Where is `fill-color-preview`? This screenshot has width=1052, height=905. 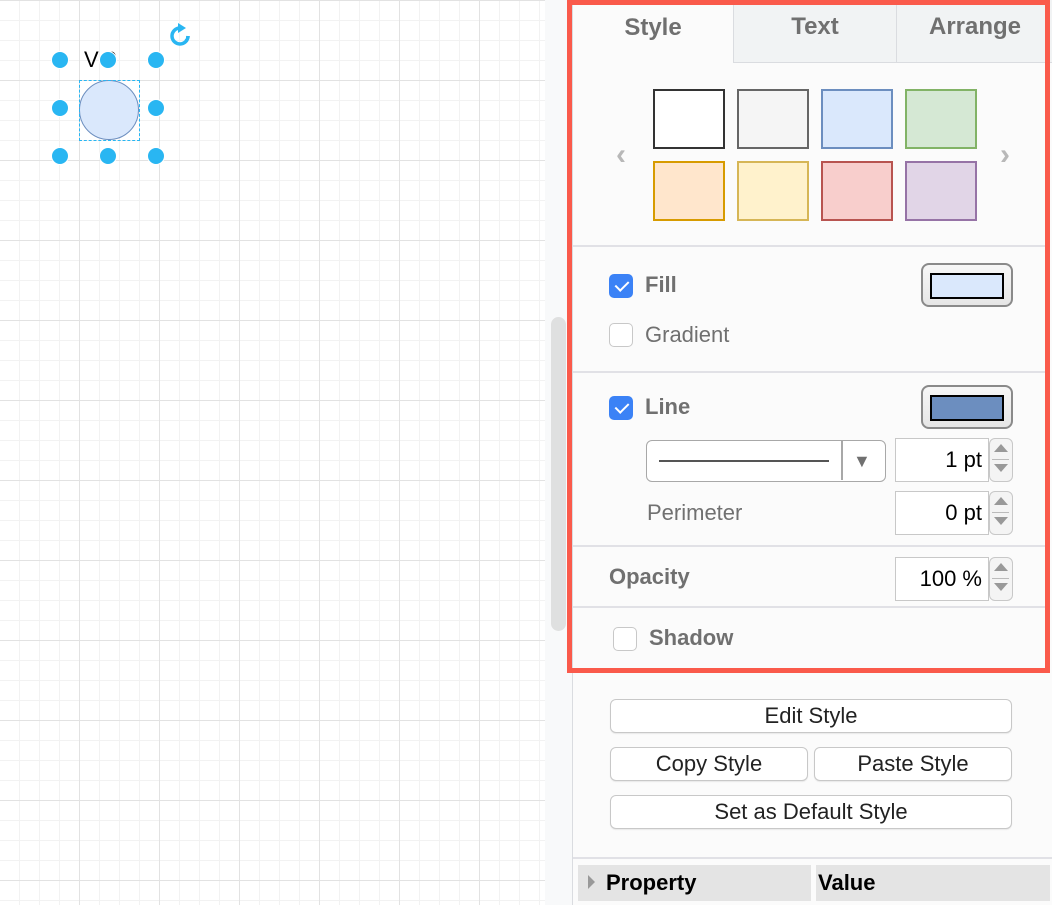 fill-color-preview is located at coordinates (967, 286).